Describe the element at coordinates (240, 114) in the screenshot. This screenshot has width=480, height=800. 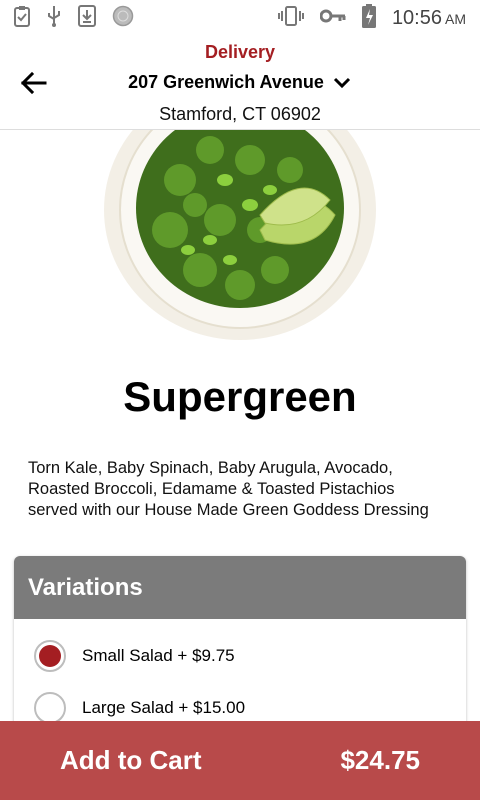
I see `address-city: Stamford, CT 06902` at that location.